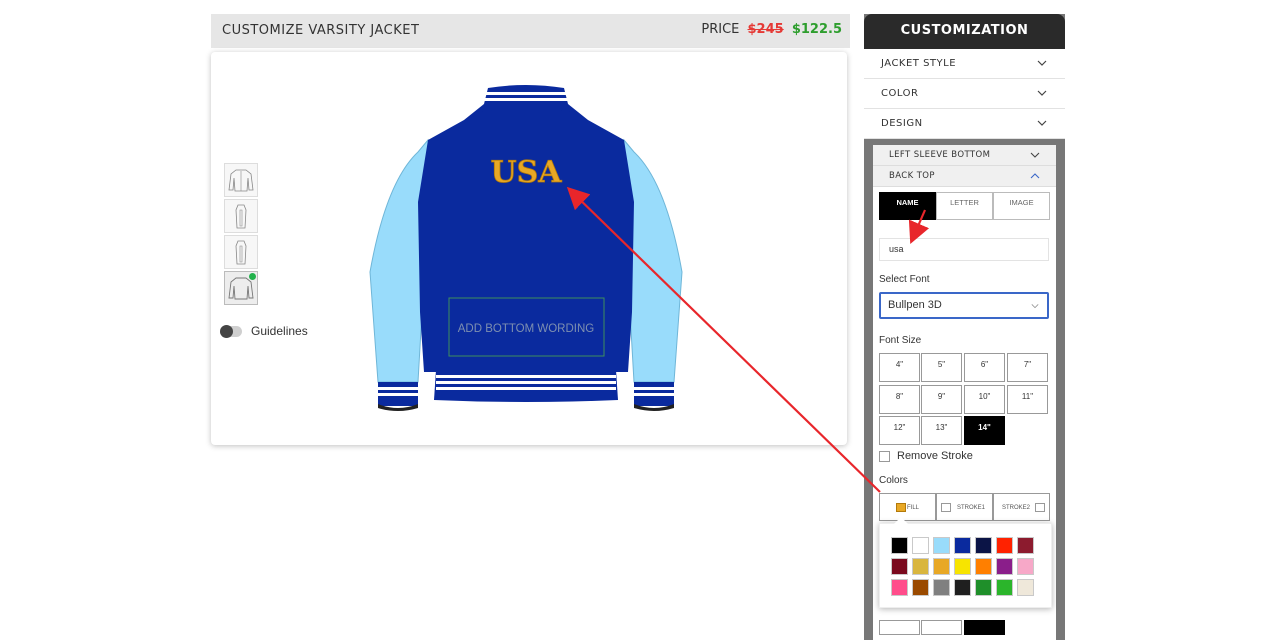  I want to click on jacket-front-icon, so click(241, 180).